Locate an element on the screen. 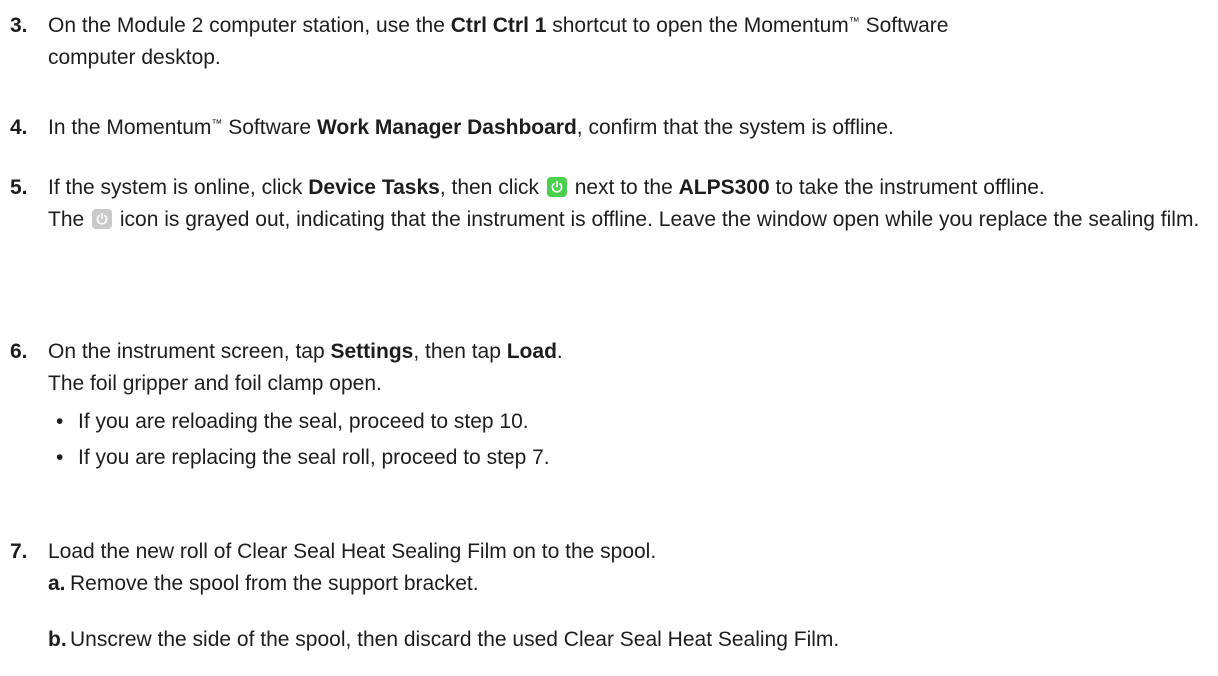  dashboard-name: Work Manager Dashboard is located at coordinates (446, 127).